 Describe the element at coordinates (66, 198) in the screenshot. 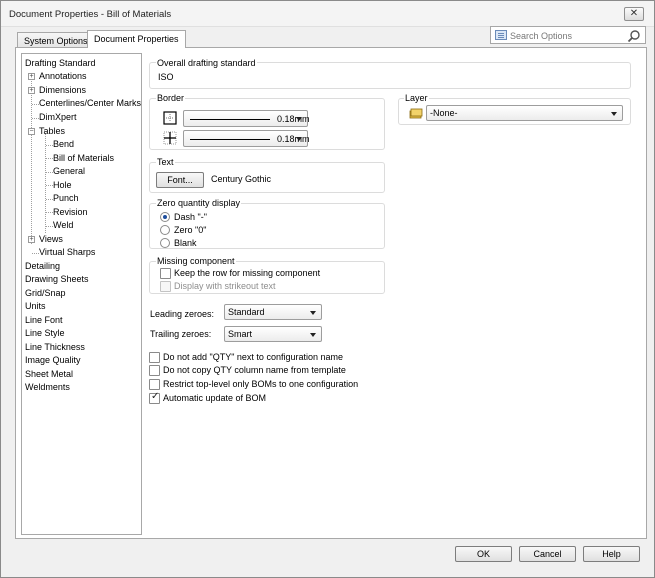

I see `tree-item-punch: Punch` at that location.